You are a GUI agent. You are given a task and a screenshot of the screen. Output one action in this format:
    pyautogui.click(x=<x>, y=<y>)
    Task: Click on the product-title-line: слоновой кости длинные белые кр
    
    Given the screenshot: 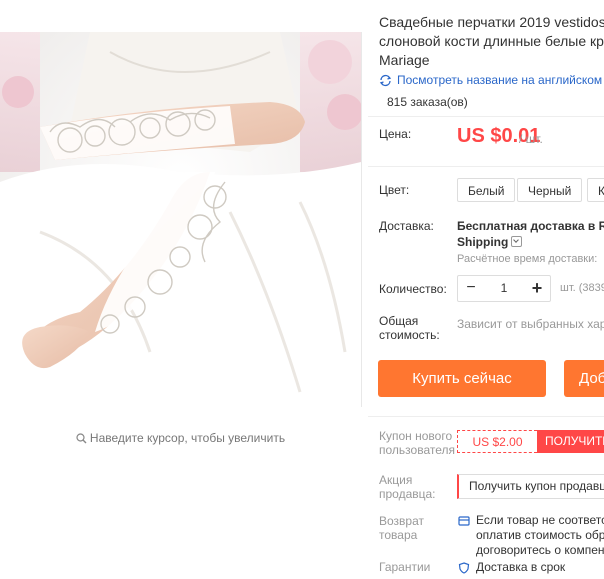 What is the action you would take?
    pyautogui.click(x=491, y=41)
    